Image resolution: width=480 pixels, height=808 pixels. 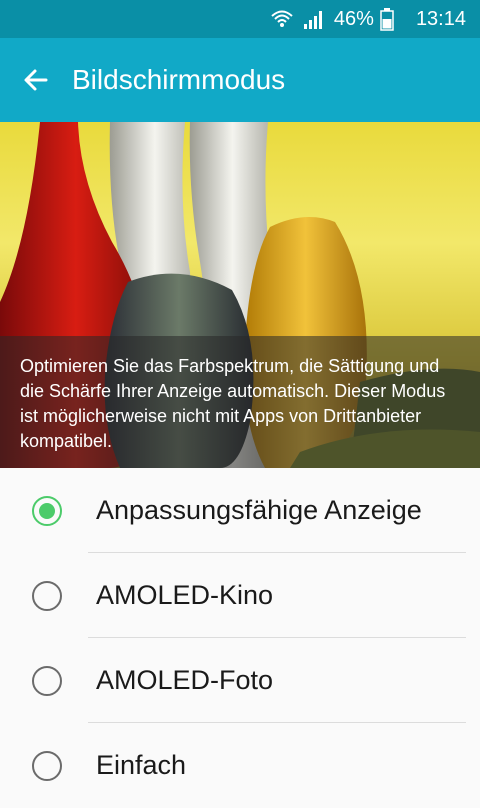 I want to click on app-bar: Bildschirmmodus, so click(x=240, y=80).